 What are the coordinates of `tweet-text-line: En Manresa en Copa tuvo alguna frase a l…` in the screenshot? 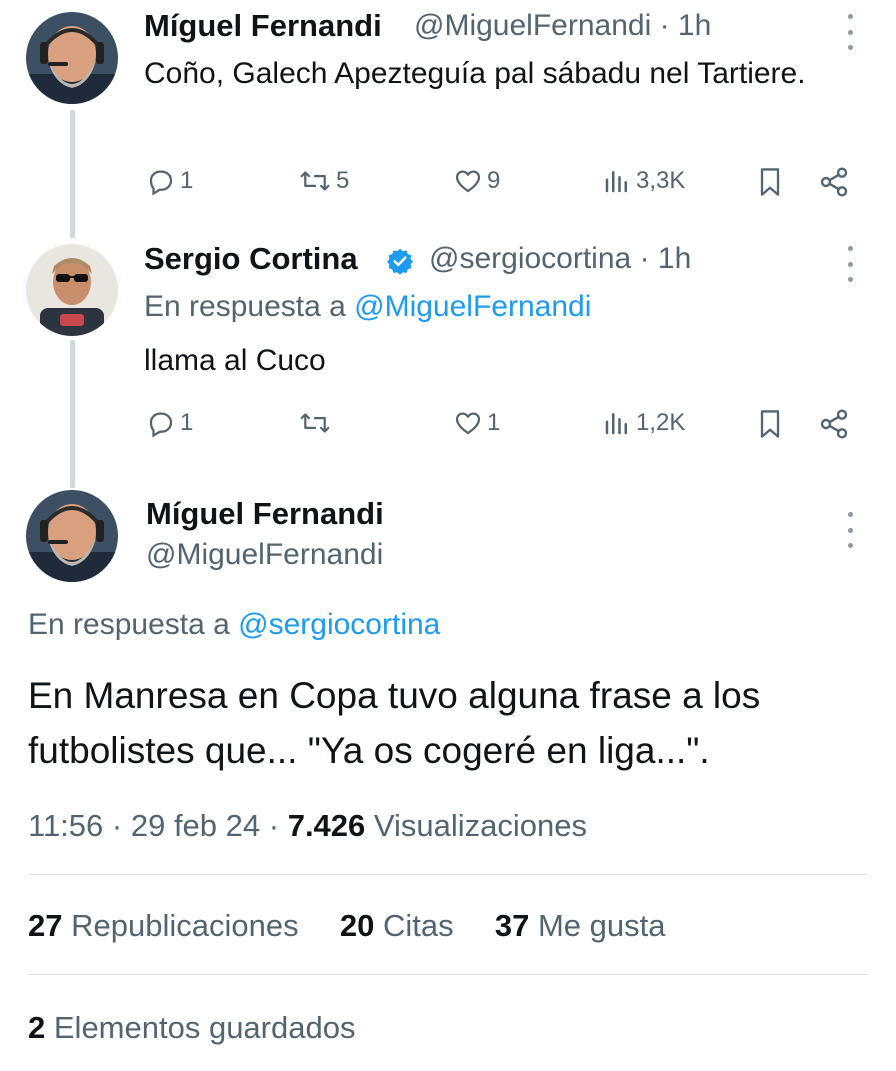 It's located at (394, 695).